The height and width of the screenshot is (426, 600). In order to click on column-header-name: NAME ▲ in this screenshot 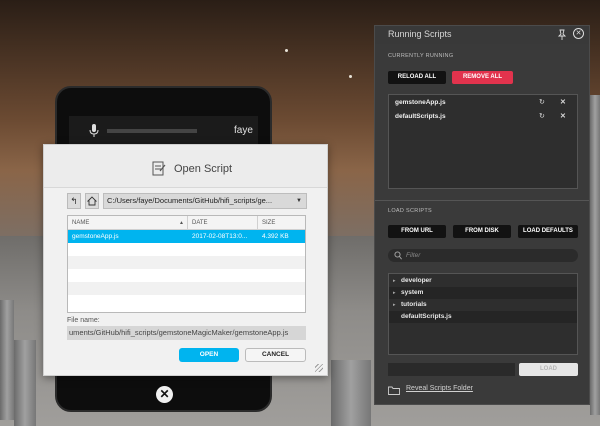, I will do `click(128, 223)`.